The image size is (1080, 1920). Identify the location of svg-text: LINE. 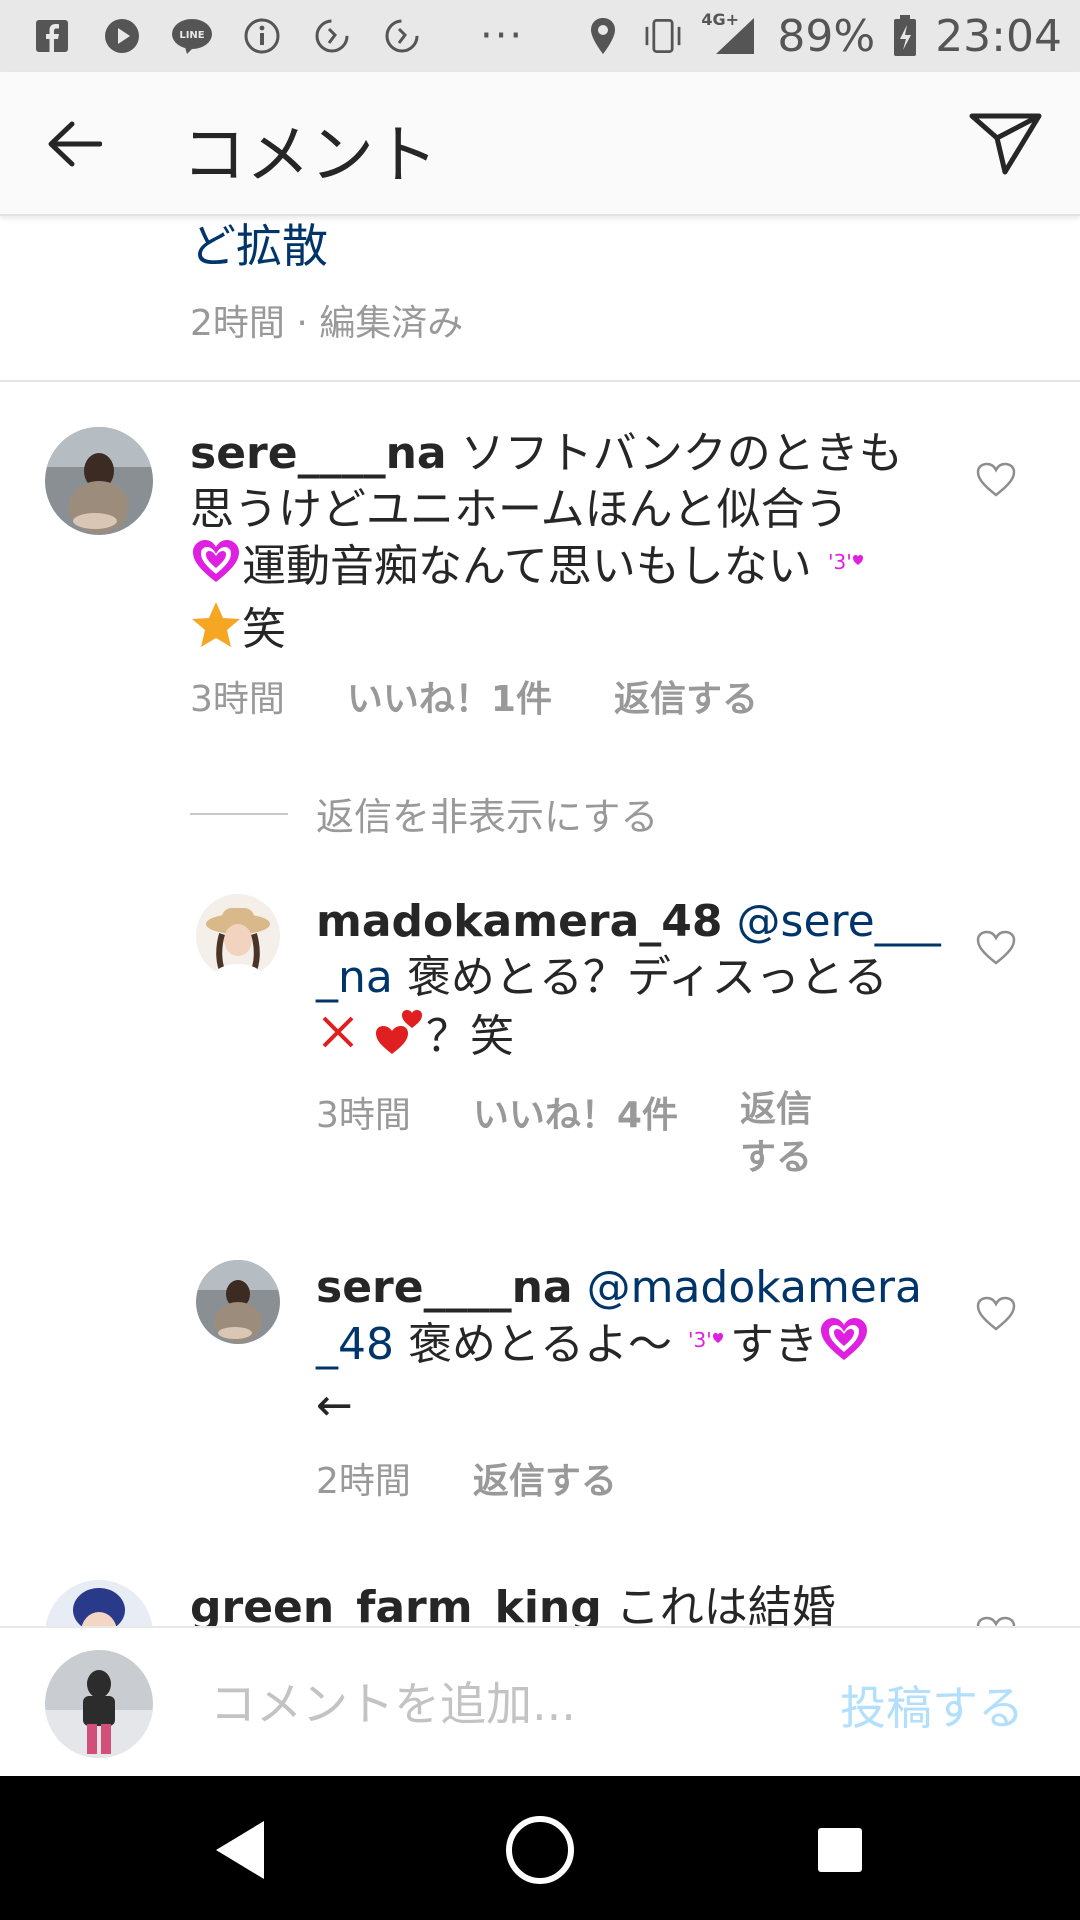
(191, 35).